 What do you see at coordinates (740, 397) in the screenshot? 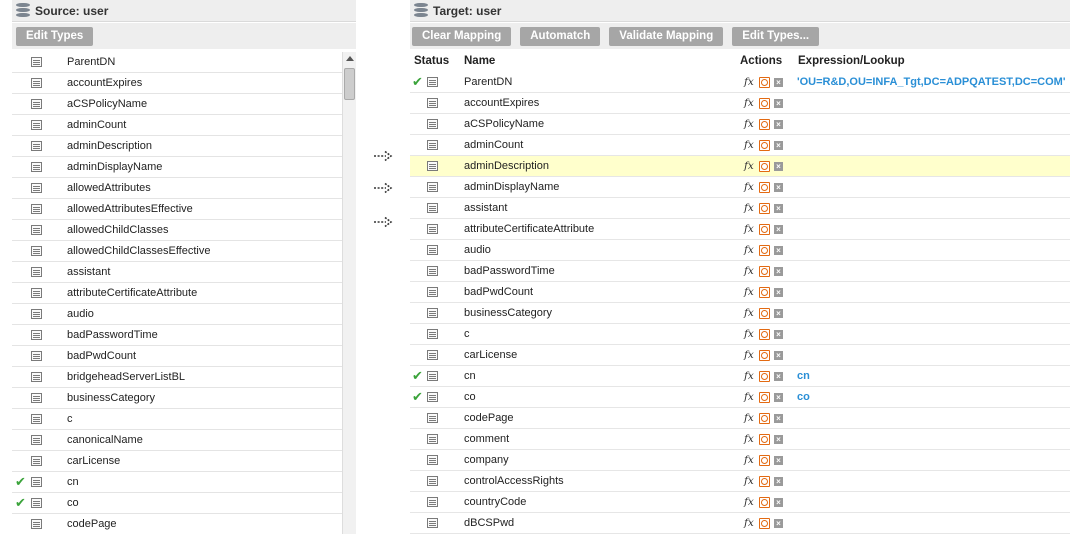
I see `target-field-row: ✔ co fx × co` at bounding box center [740, 397].